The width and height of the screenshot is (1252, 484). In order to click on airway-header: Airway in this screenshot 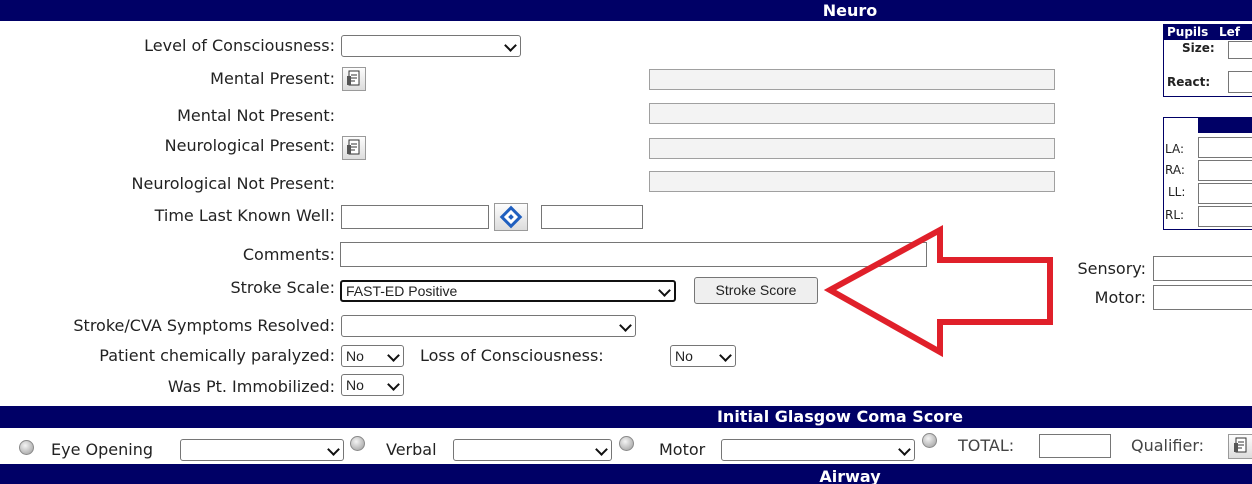, I will do `click(626, 474)`.